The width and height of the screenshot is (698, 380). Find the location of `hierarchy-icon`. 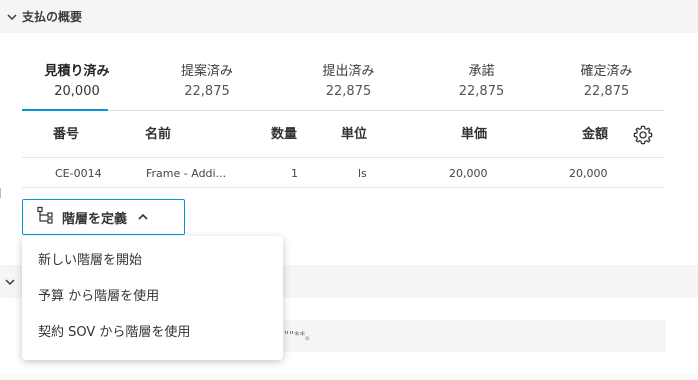

hierarchy-icon is located at coordinates (45, 217).